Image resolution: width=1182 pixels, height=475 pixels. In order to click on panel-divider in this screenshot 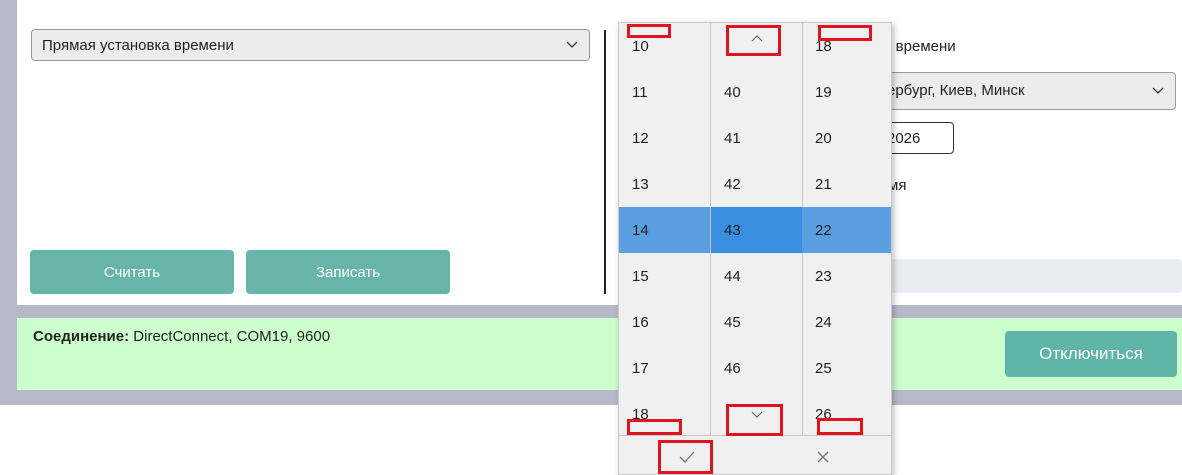, I will do `click(605, 162)`.